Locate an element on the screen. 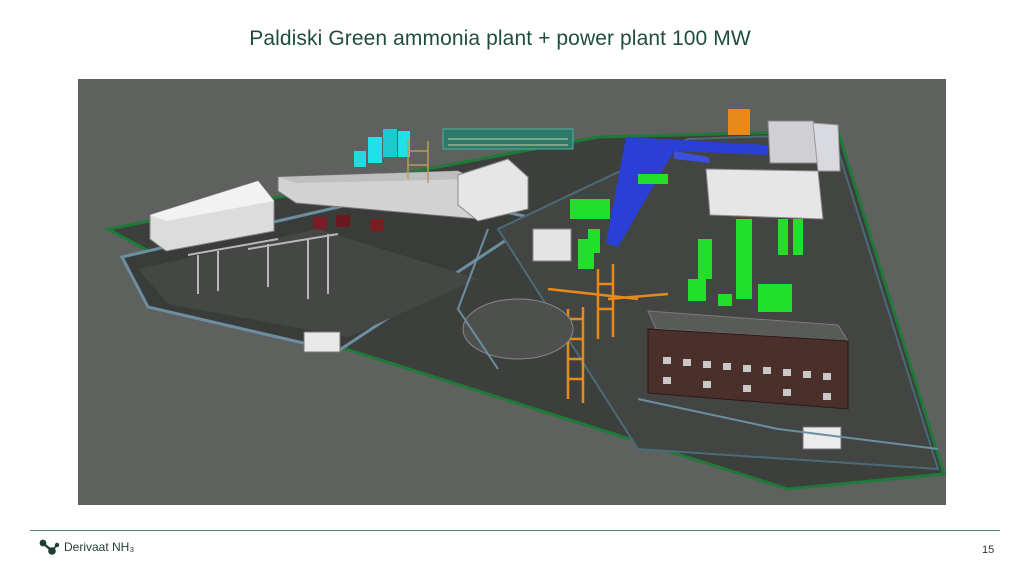 This screenshot has height=576, width=1024. cabin-right is located at coordinates (822, 438).